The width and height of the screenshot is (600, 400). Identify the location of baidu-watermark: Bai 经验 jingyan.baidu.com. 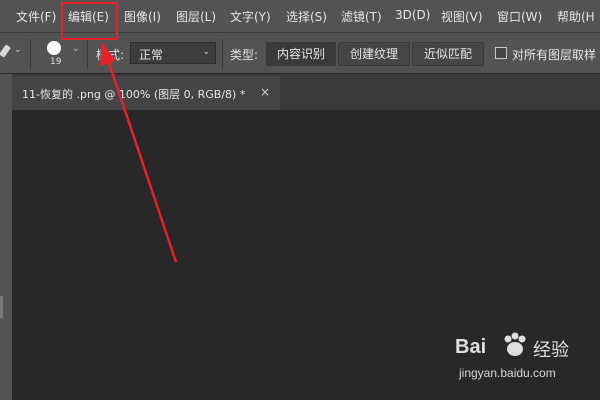
(525, 360).